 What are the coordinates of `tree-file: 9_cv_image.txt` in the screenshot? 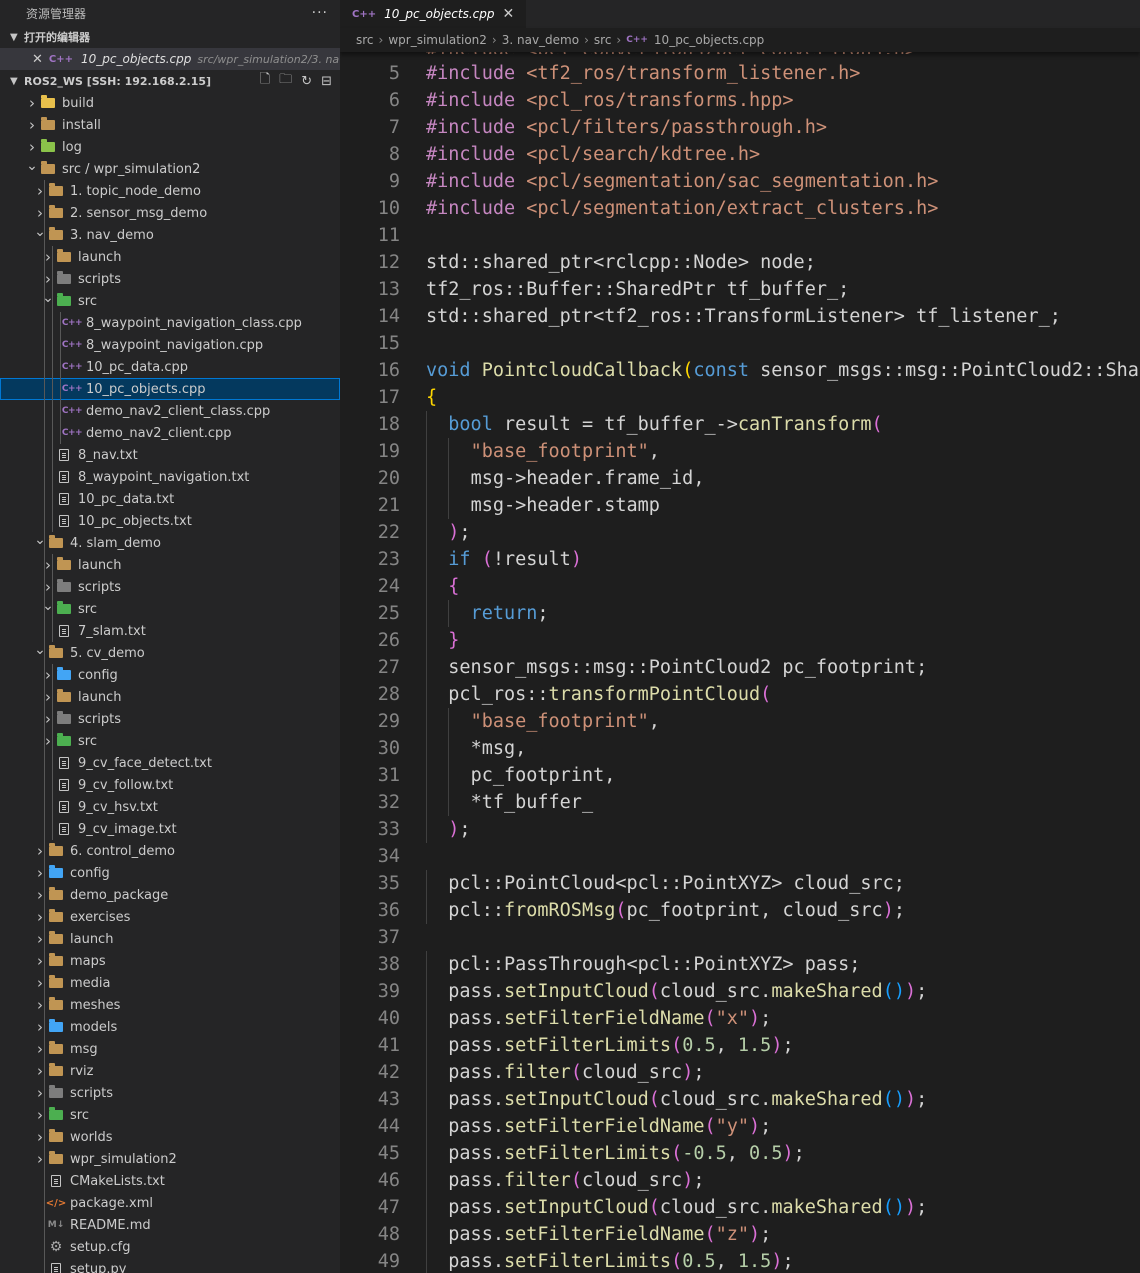 It's located at (170, 829).